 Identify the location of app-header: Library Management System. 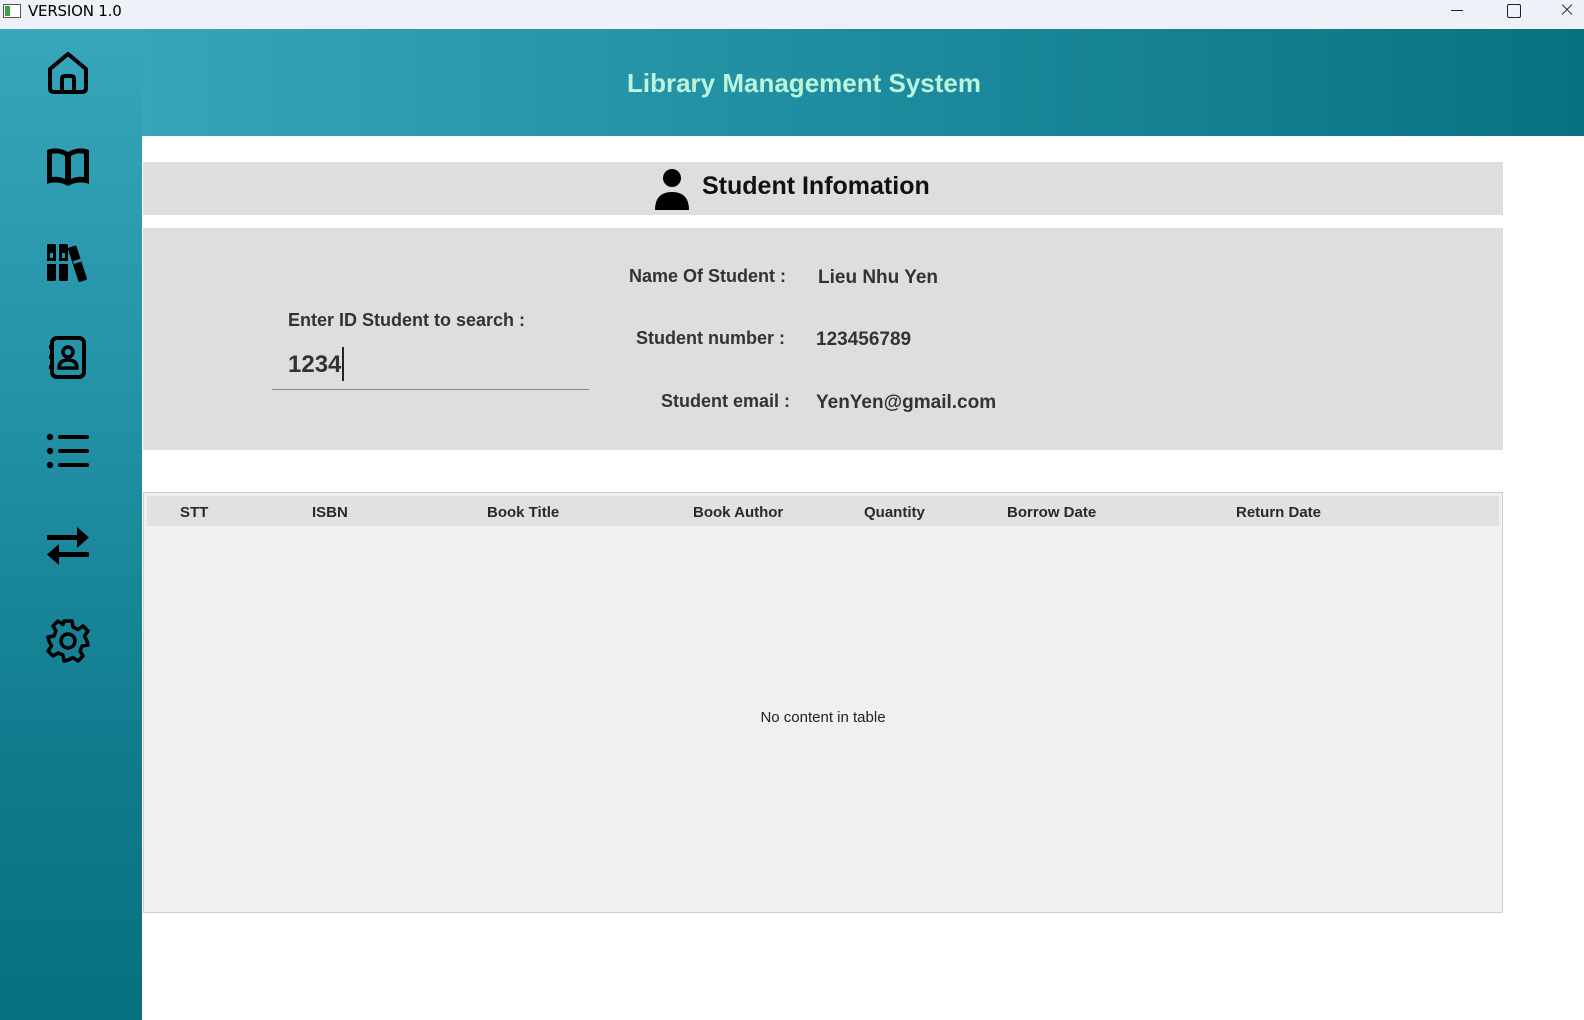
(863, 82).